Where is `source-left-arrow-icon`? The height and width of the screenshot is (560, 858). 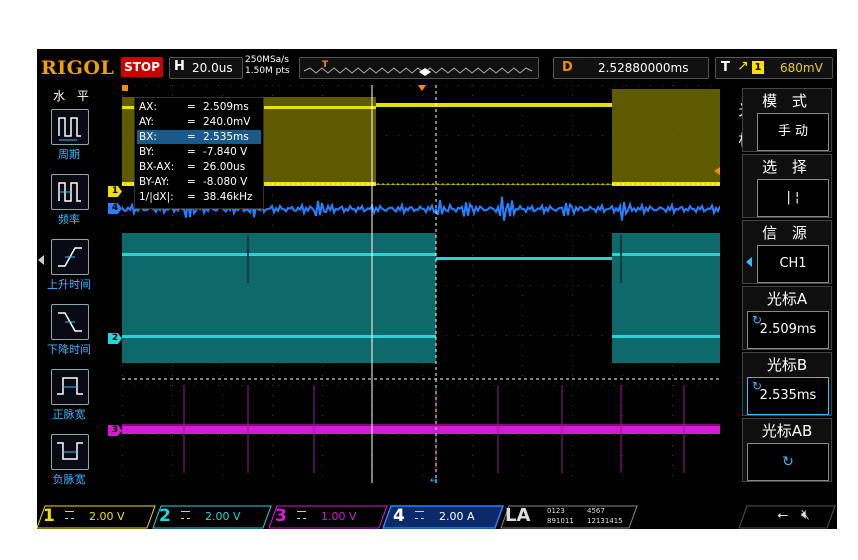
source-left-arrow-icon is located at coordinates (749, 262).